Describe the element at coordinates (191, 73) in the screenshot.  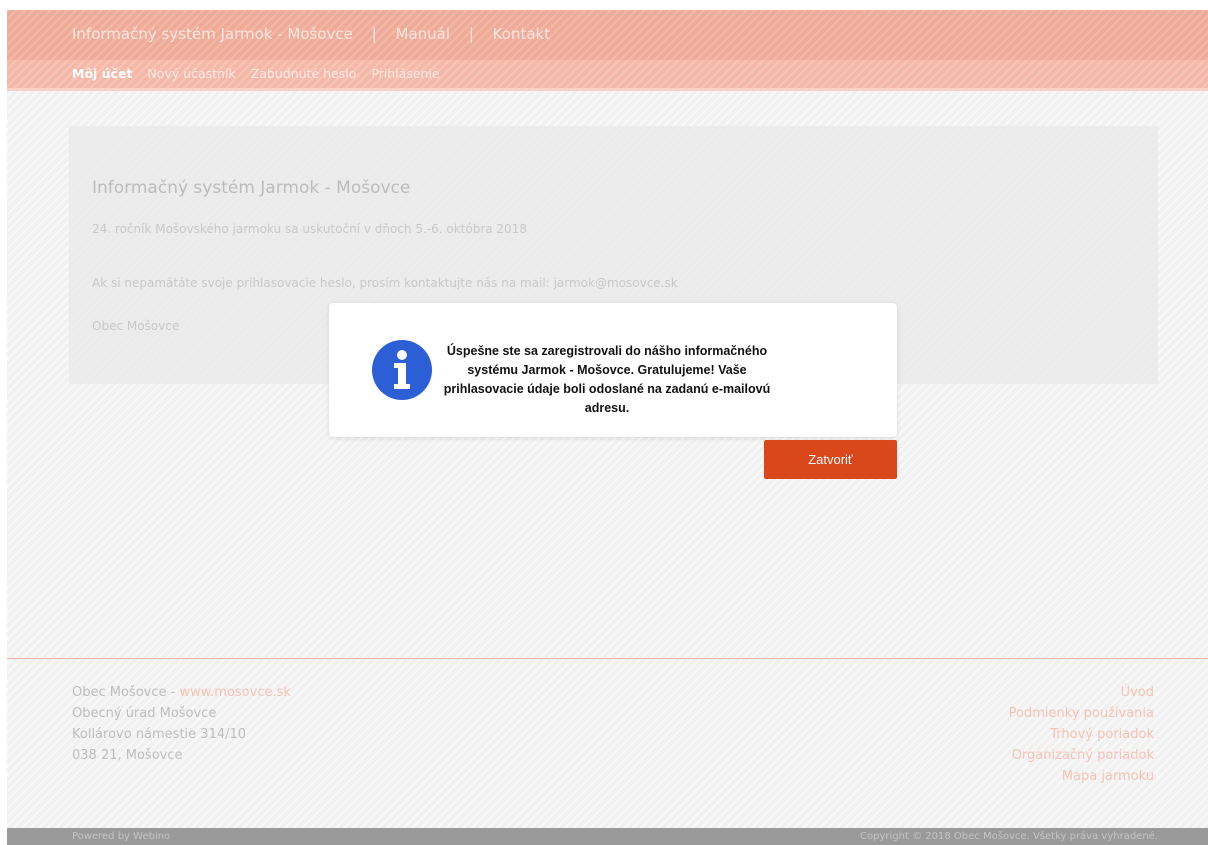
I see `subnav-item-new-participant: Nový účastník` at that location.